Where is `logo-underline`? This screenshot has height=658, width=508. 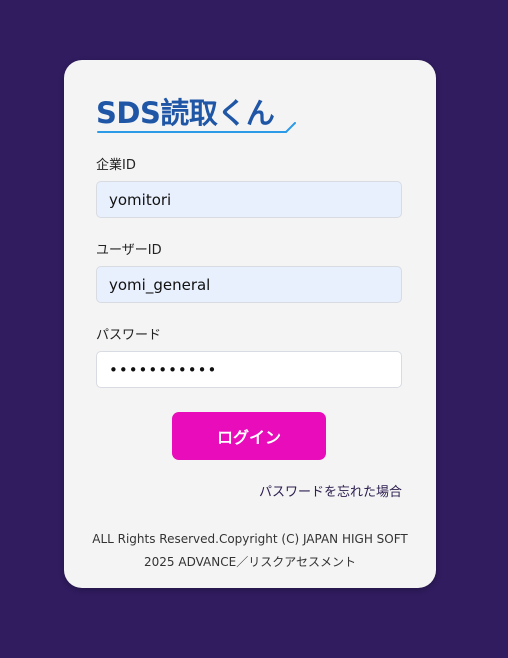
logo-underline is located at coordinates (196, 127).